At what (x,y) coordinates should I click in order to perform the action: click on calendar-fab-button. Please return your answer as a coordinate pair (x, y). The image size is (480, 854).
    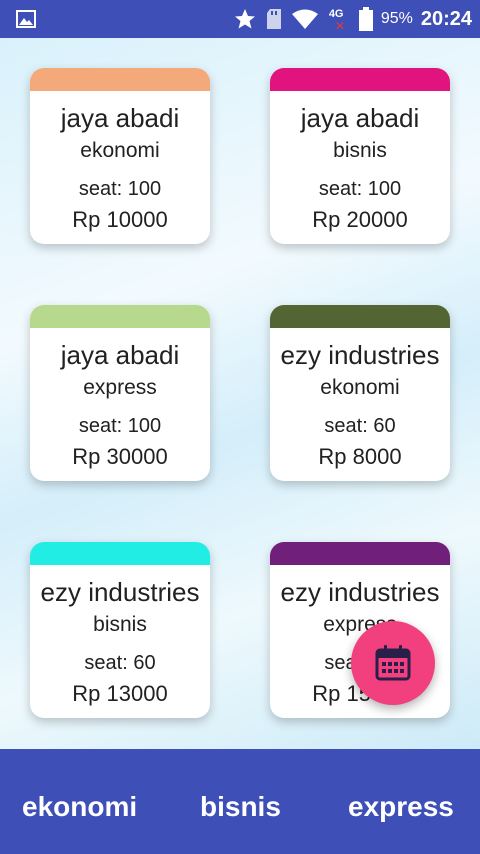
    Looking at the image, I should click on (393, 663).